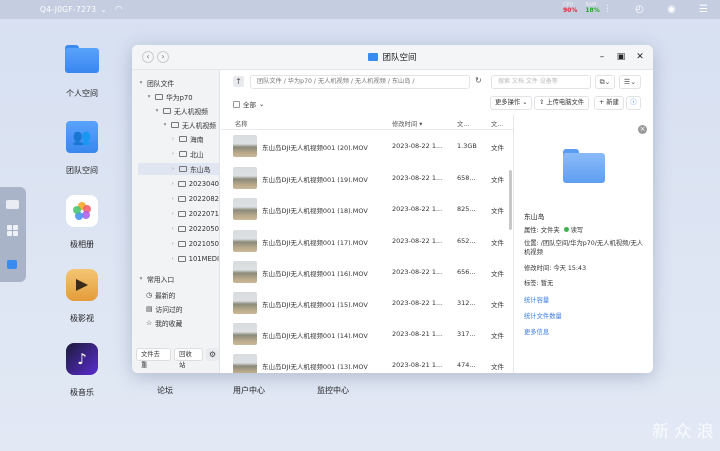  I want to click on tree-label: 2021050, so click(203, 244).